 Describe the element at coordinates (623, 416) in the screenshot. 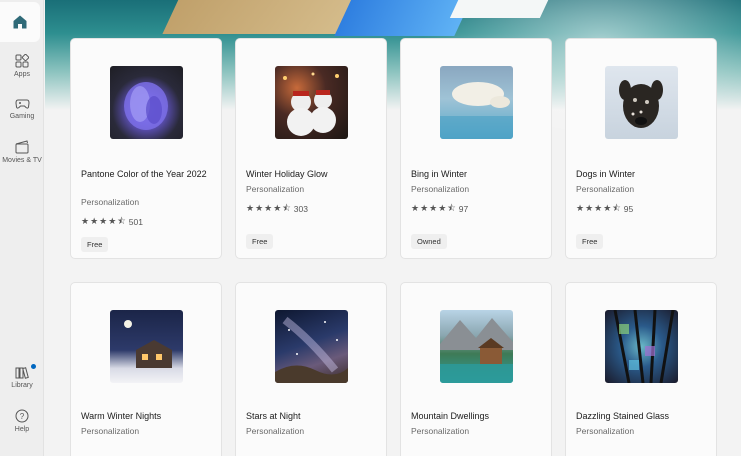

I see `product-title: Dazzling Stained Glass` at that location.